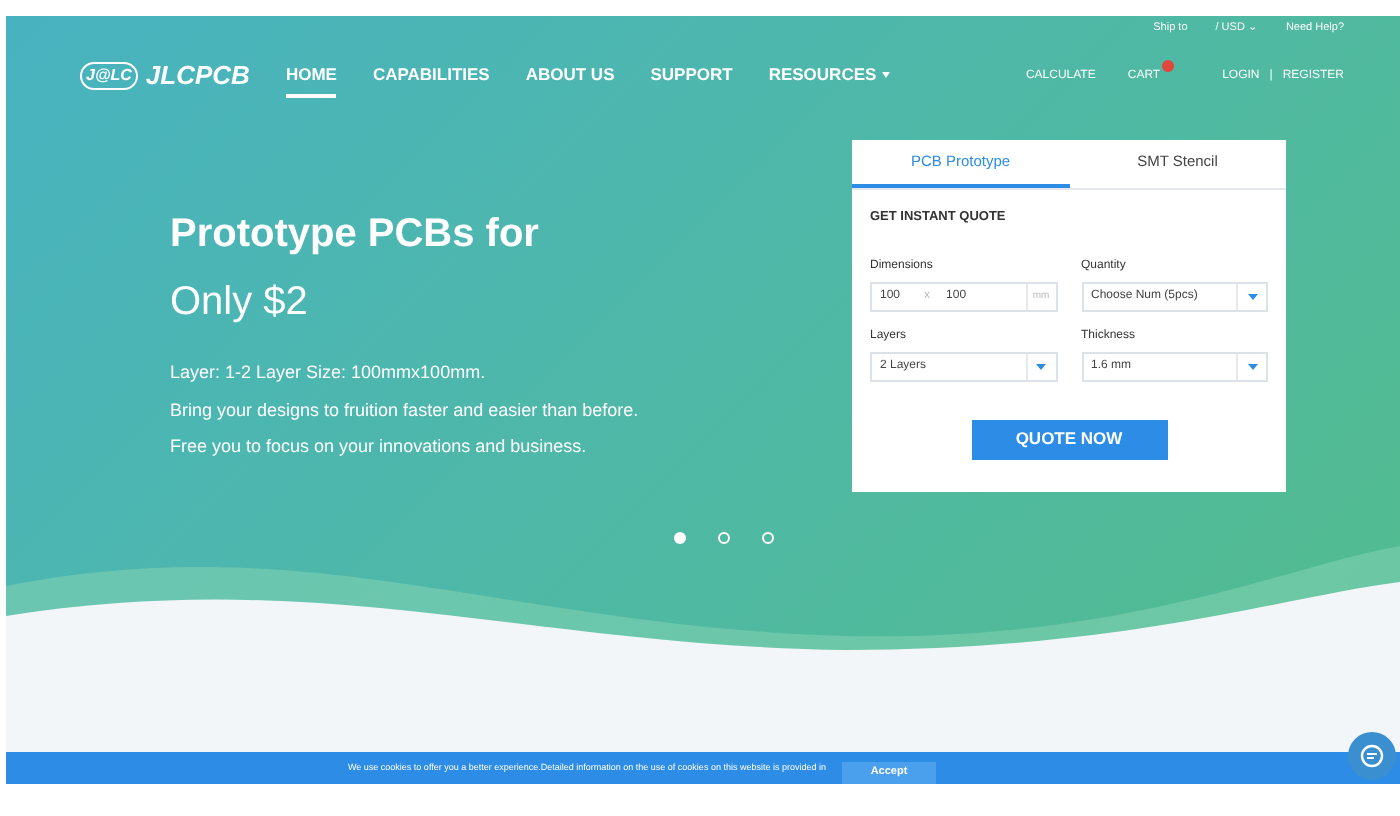  I want to click on hero-text: Bring your designs to fruition faster and easier than before., so click(405, 410).